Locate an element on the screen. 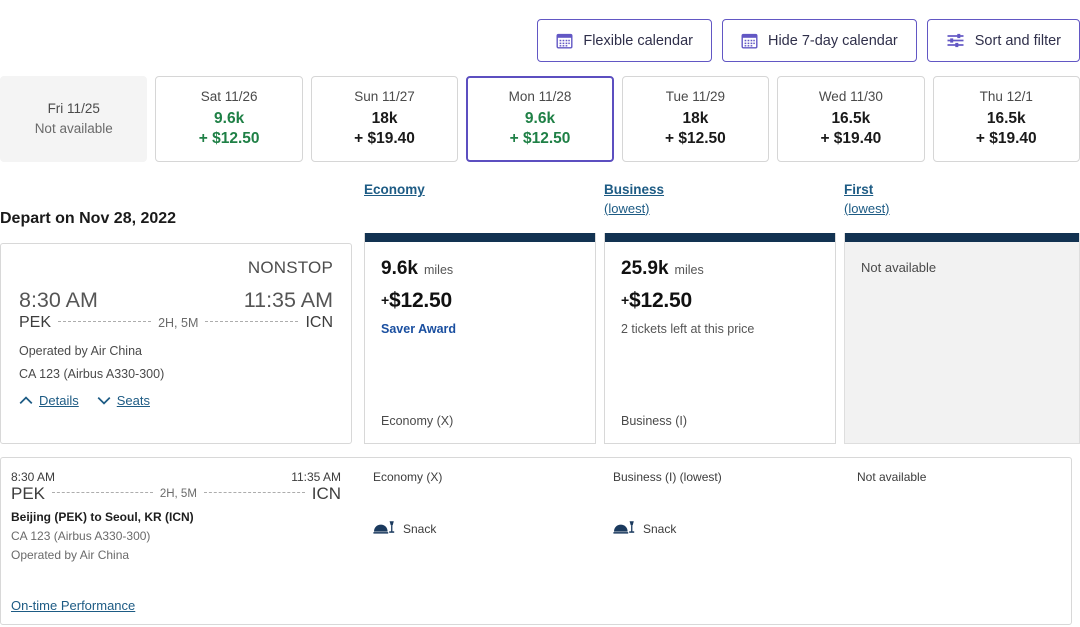 The width and height of the screenshot is (1080, 627). details-label: Details is located at coordinates (59, 400).